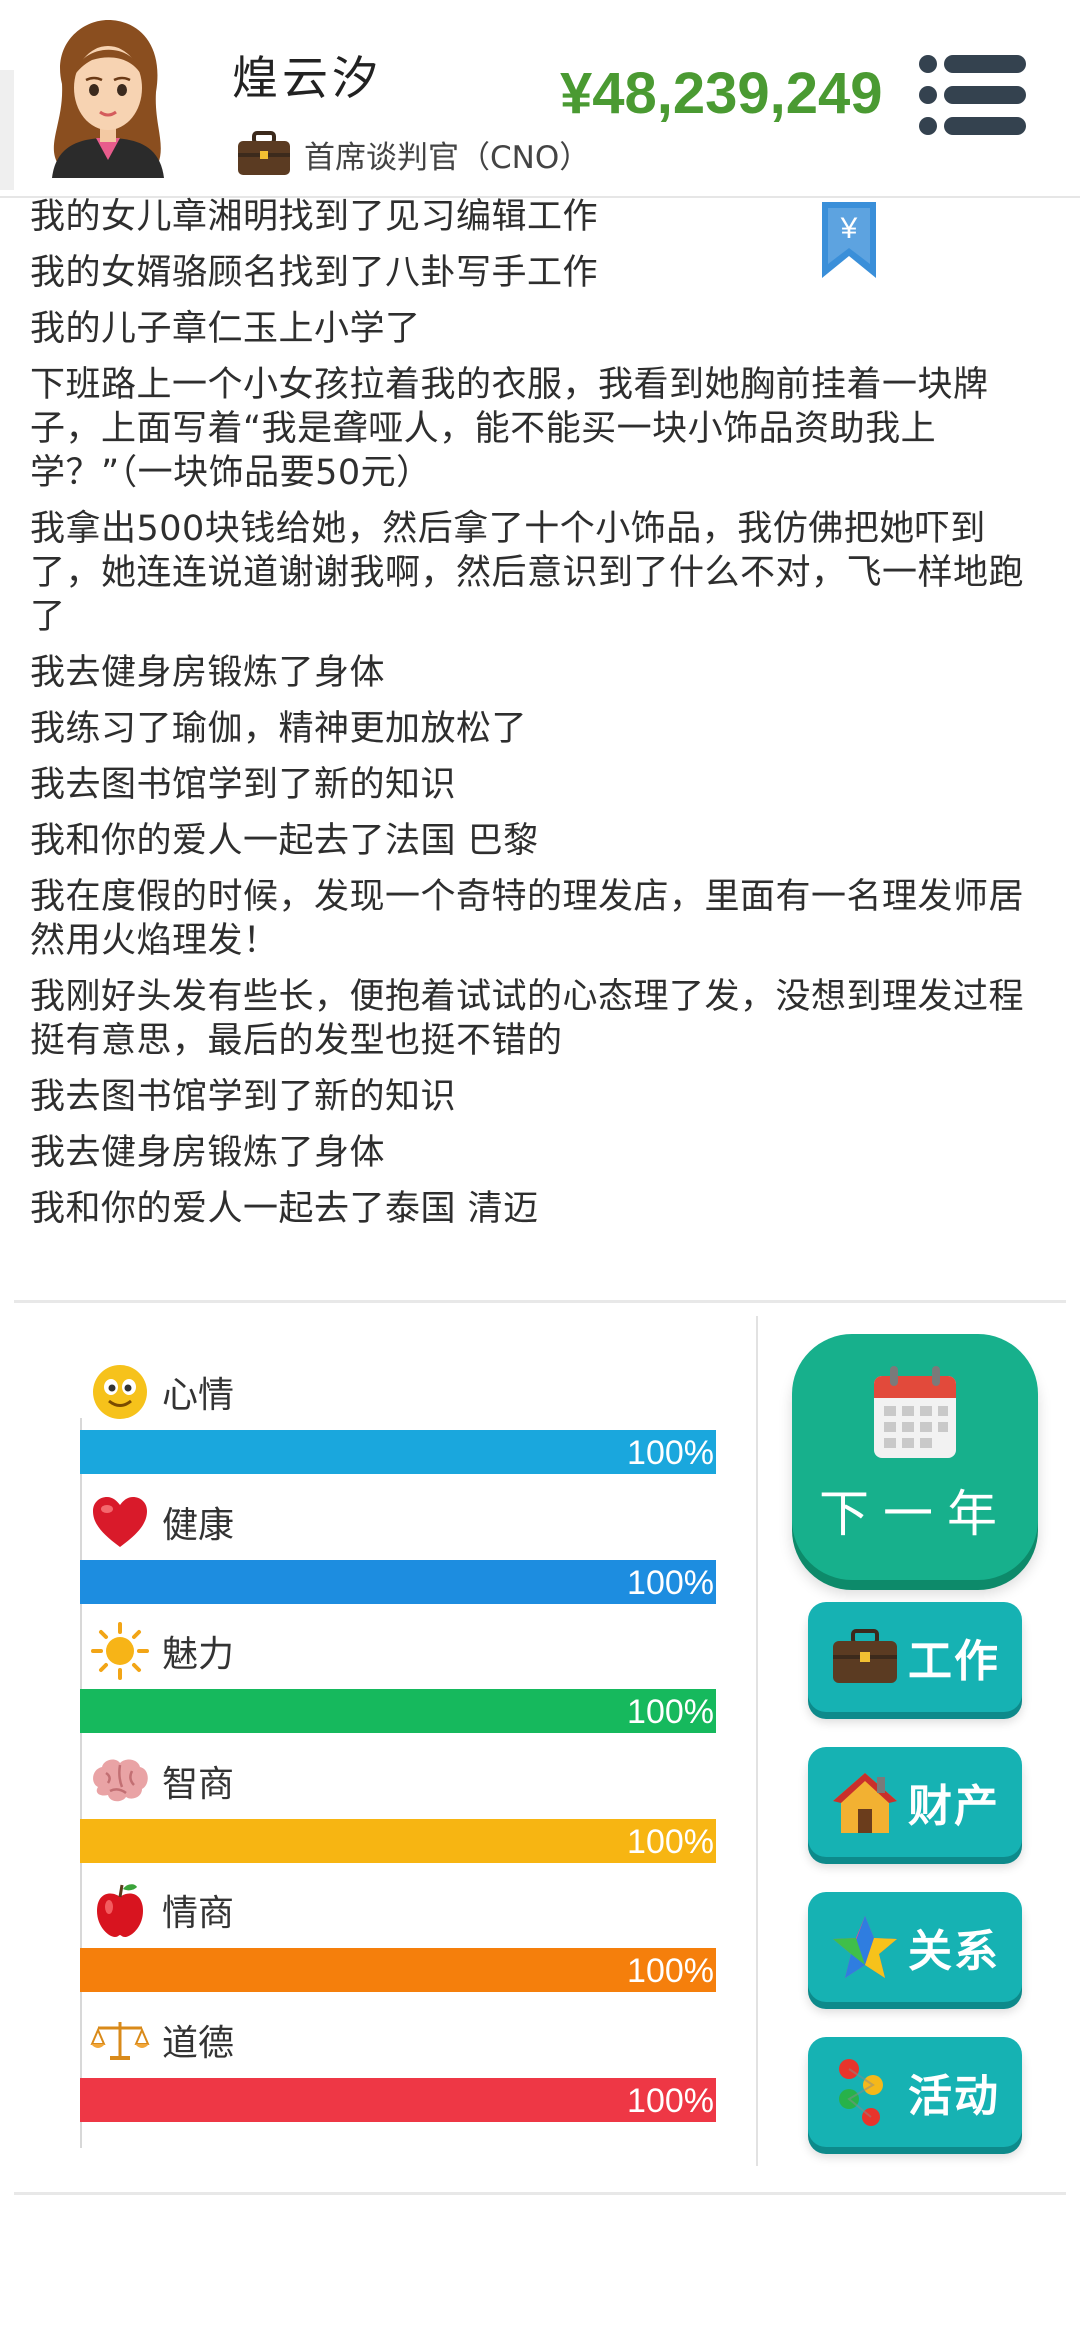 Image resolution: width=1080 pixels, height=2340 pixels. Describe the element at coordinates (849, 228) in the screenshot. I see `bookmark-symbol: ¥` at that location.